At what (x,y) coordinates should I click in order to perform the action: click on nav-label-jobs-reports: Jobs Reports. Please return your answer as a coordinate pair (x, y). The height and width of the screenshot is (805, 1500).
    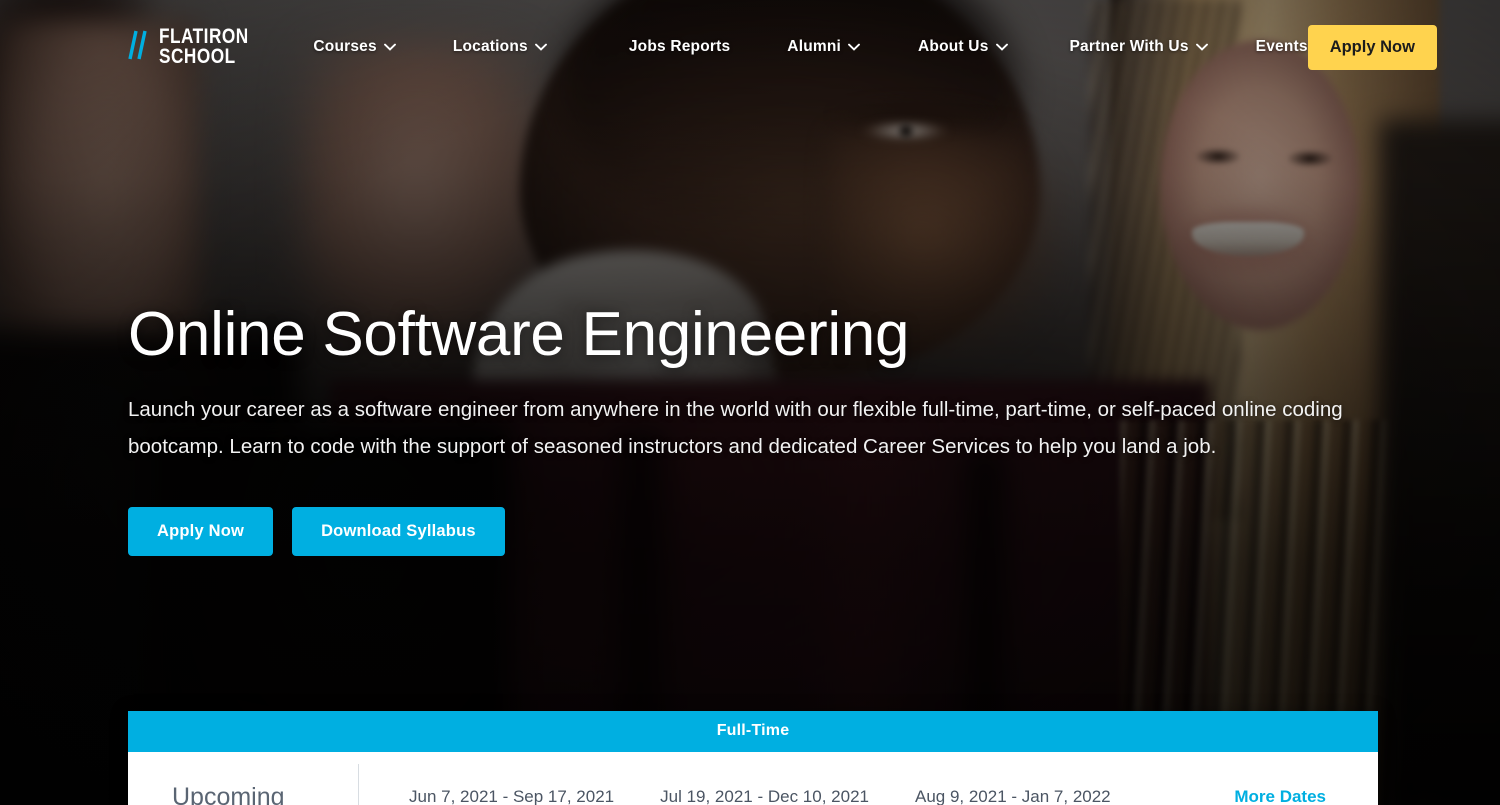
    Looking at the image, I should click on (679, 46).